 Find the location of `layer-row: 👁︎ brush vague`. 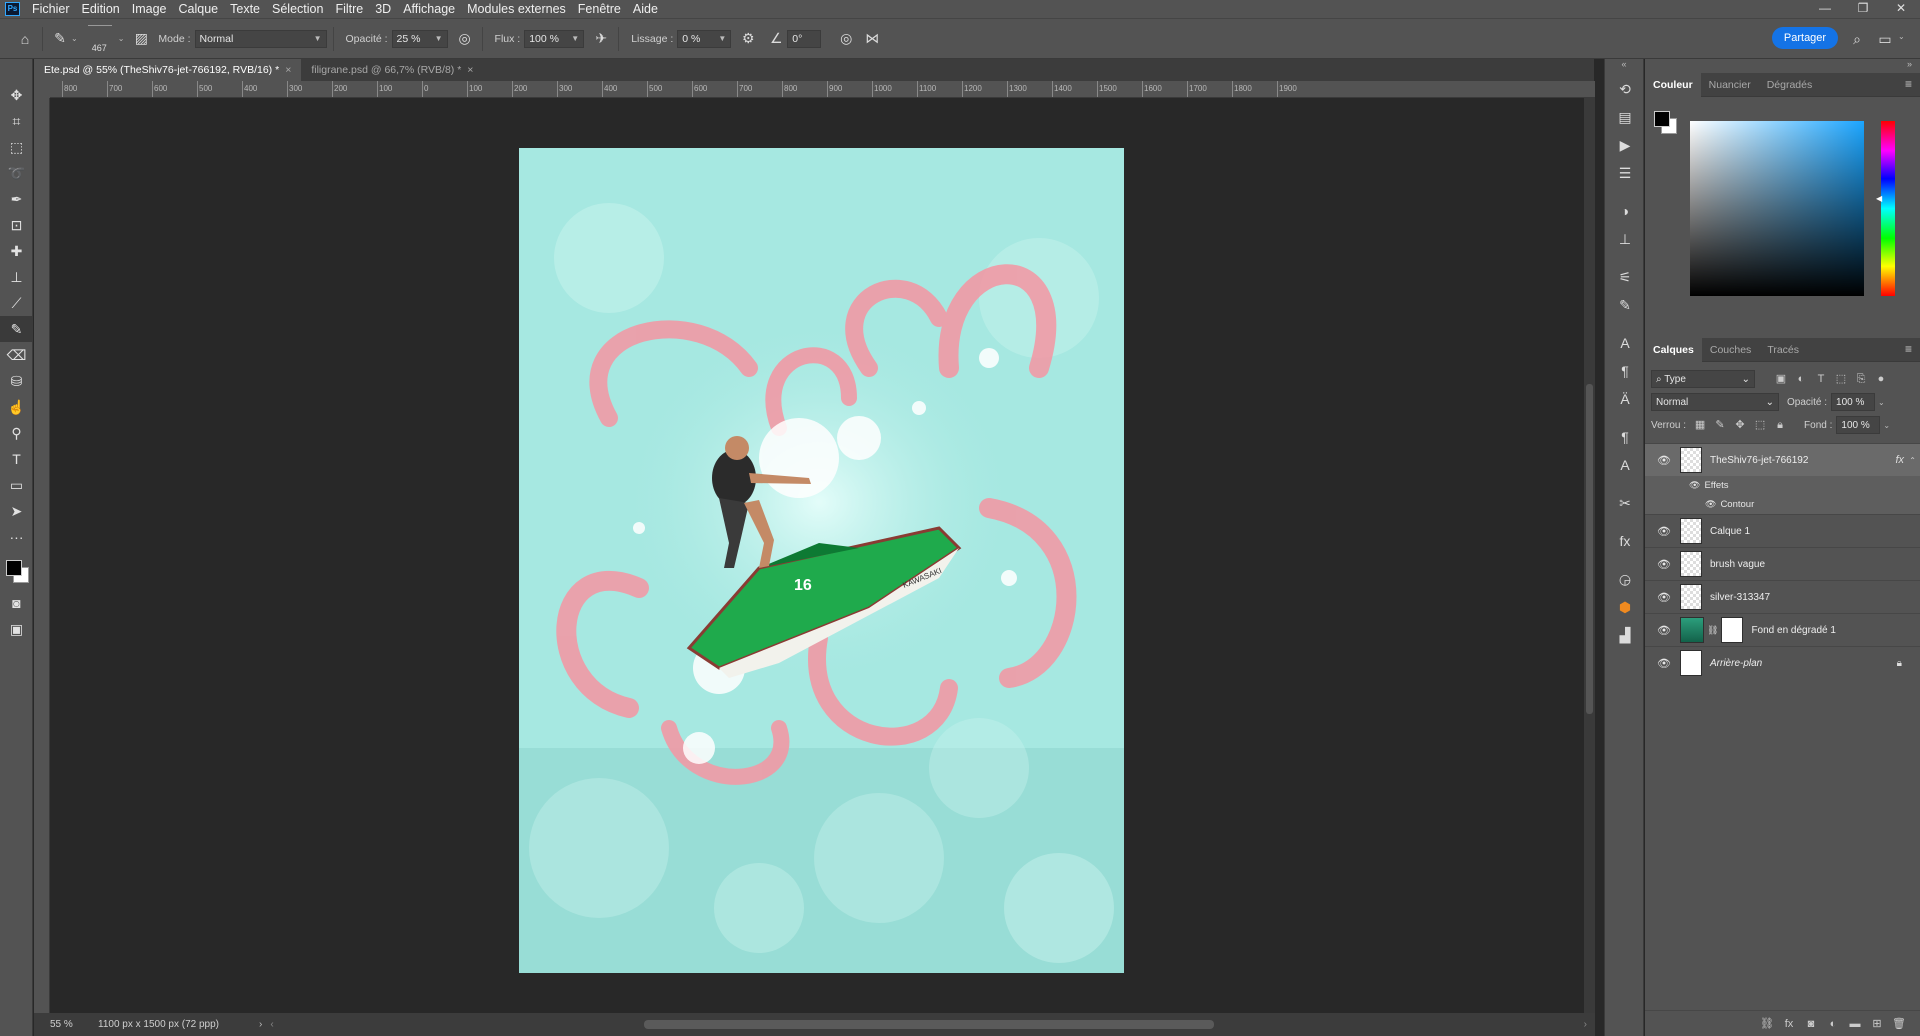

layer-row: 👁︎ brush vague is located at coordinates (1782, 563).